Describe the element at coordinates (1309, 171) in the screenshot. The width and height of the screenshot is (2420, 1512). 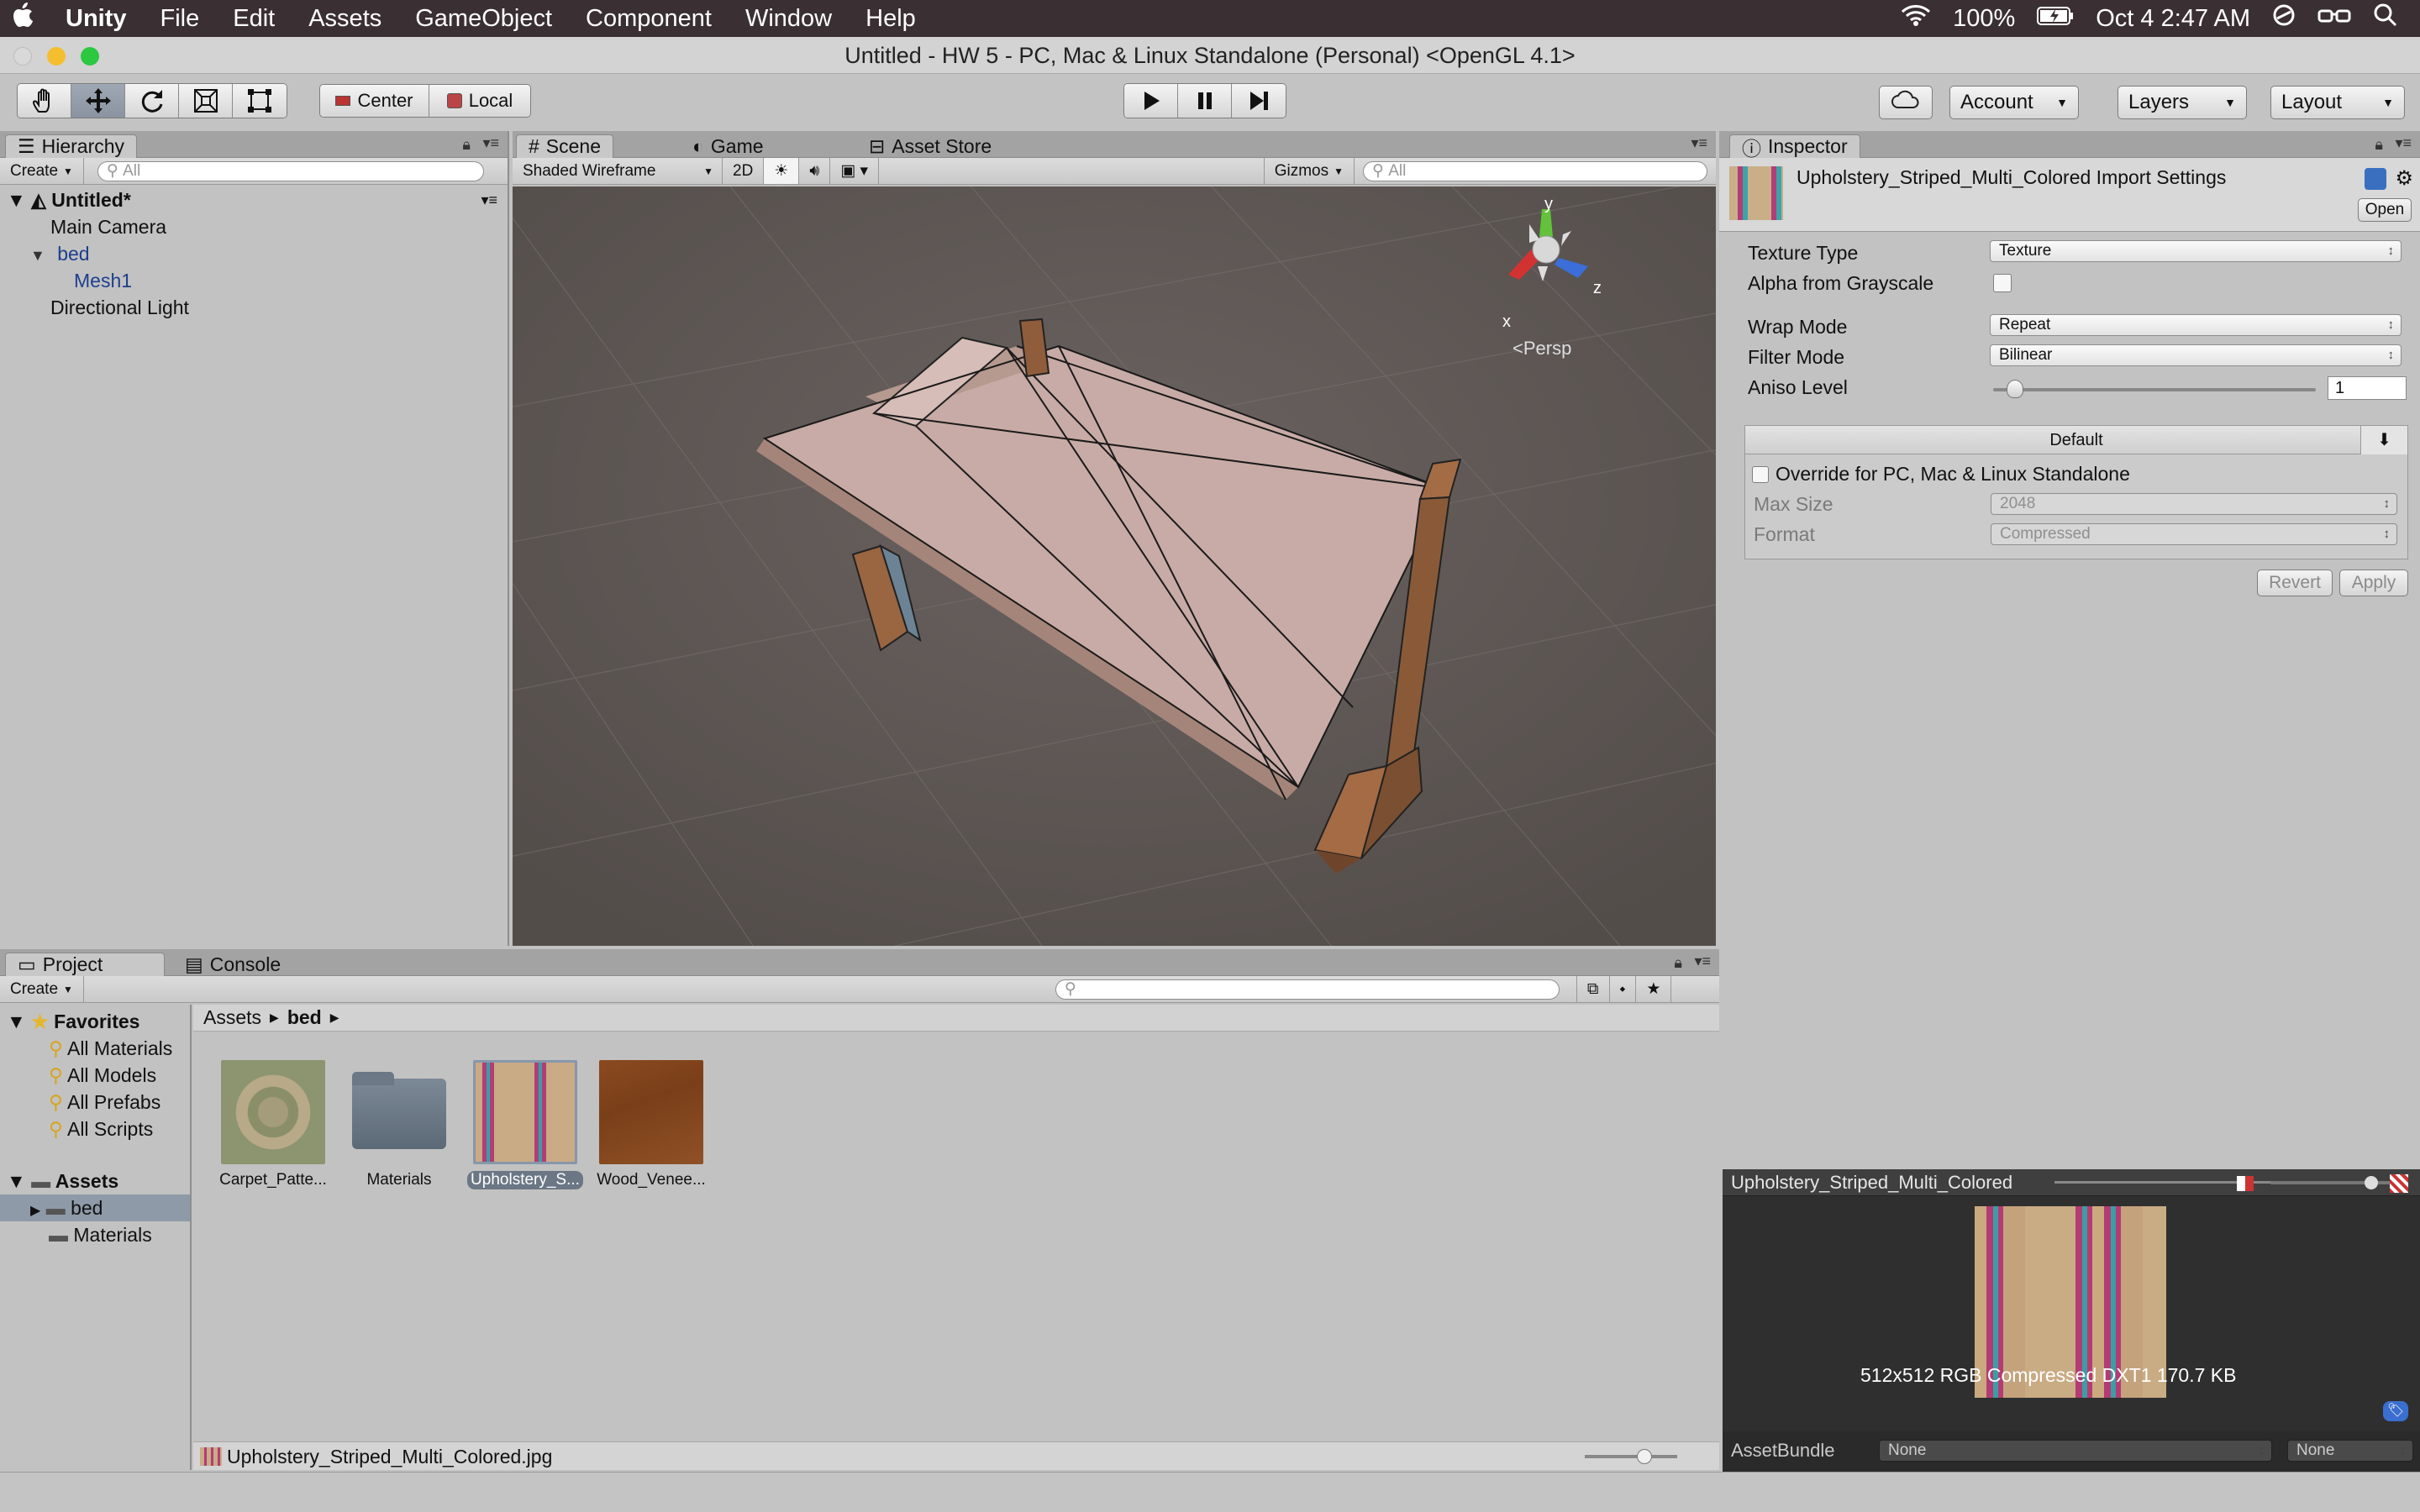
I see `gizmos-dropdown: Gizmos ▼` at that location.